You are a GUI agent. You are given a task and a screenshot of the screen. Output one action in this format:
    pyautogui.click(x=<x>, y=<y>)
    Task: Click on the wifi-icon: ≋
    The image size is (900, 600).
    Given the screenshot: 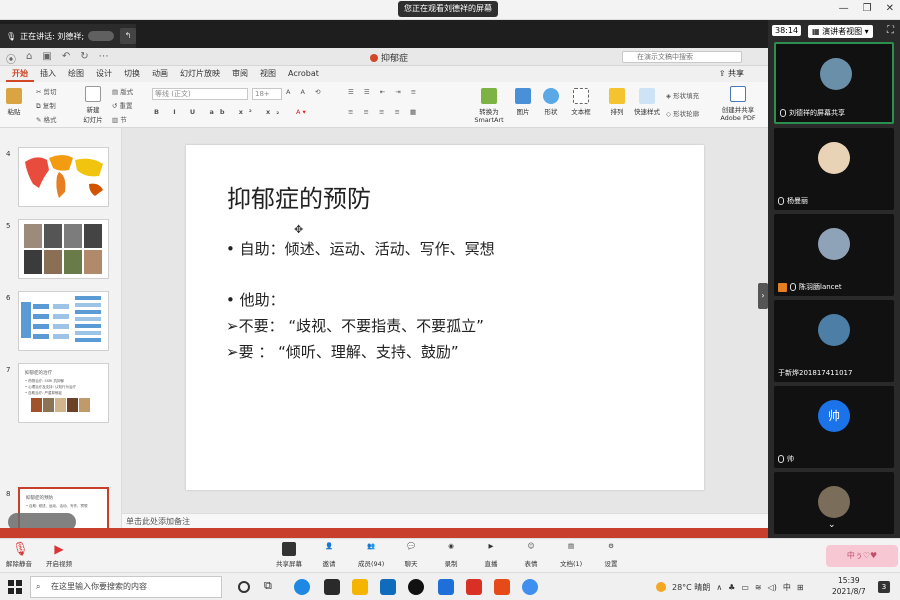 What is the action you would take?
    pyautogui.click(x=758, y=587)
    